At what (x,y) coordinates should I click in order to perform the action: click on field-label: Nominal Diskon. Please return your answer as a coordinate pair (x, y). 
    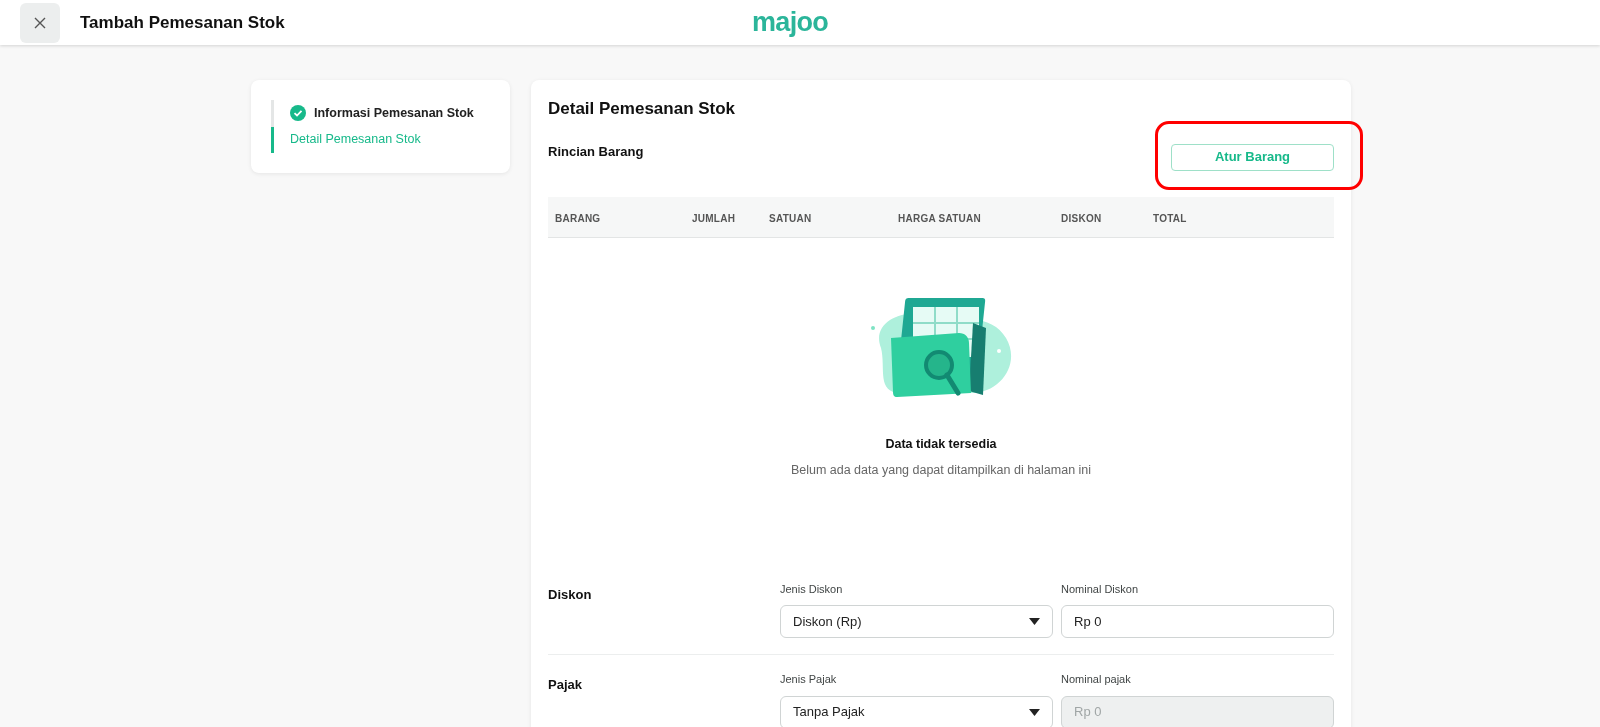
    Looking at the image, I should click on (1100, 589).